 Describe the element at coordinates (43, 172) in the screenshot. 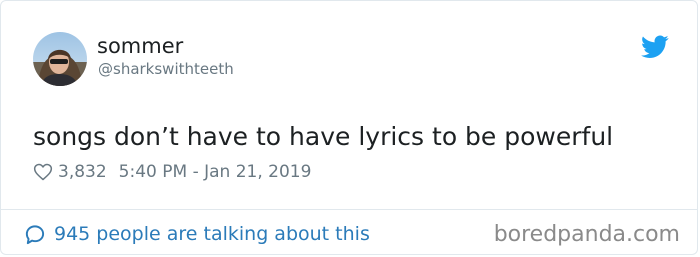

I see `heart-icon` at that location.